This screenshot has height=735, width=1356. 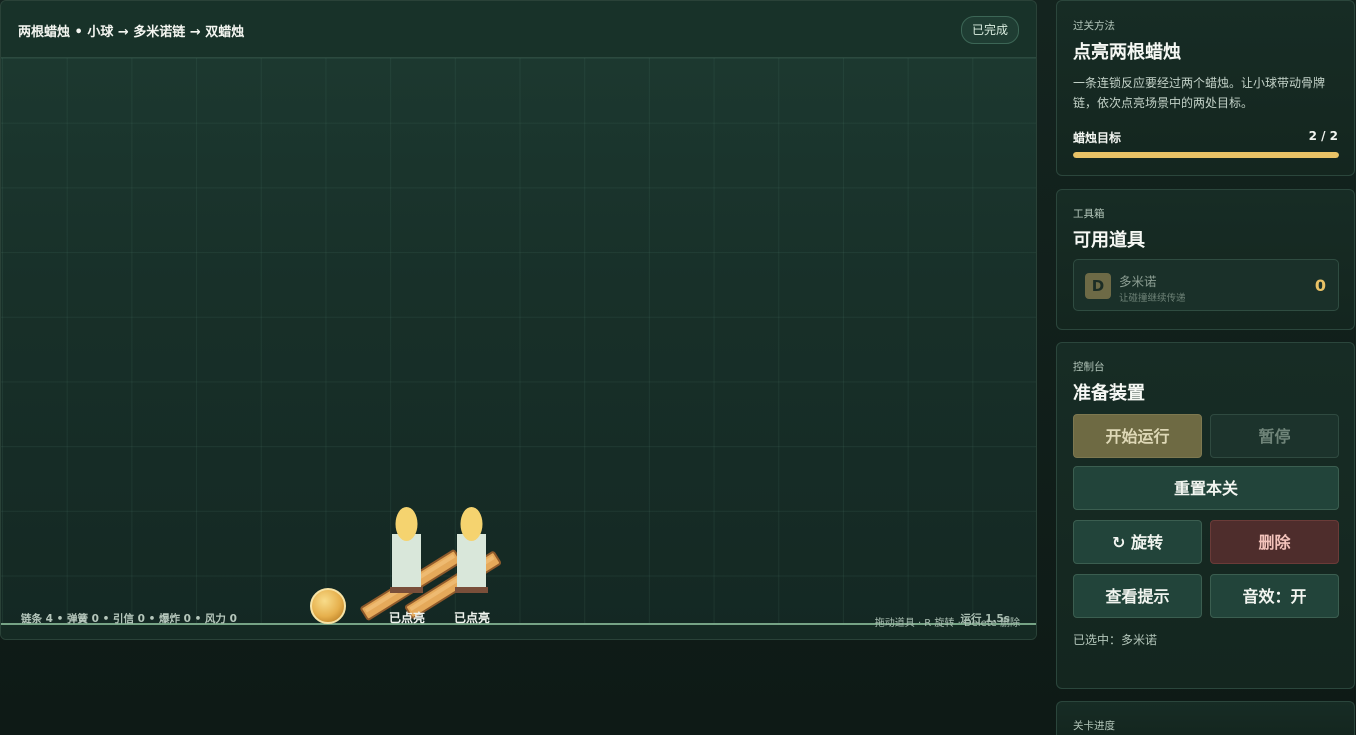 I want to click on scene-objects, so click(x=406, y=565).